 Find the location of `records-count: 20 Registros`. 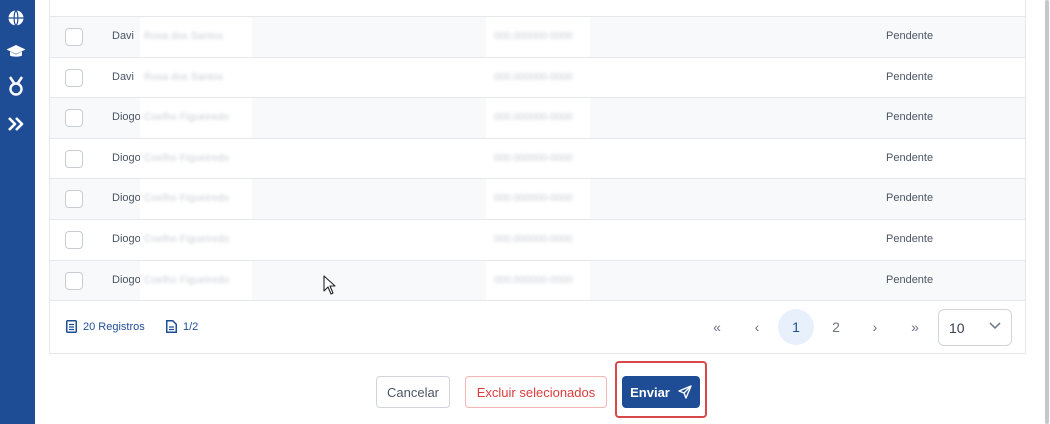

records-count: 20 Registros is located at coordinates (105, 326).